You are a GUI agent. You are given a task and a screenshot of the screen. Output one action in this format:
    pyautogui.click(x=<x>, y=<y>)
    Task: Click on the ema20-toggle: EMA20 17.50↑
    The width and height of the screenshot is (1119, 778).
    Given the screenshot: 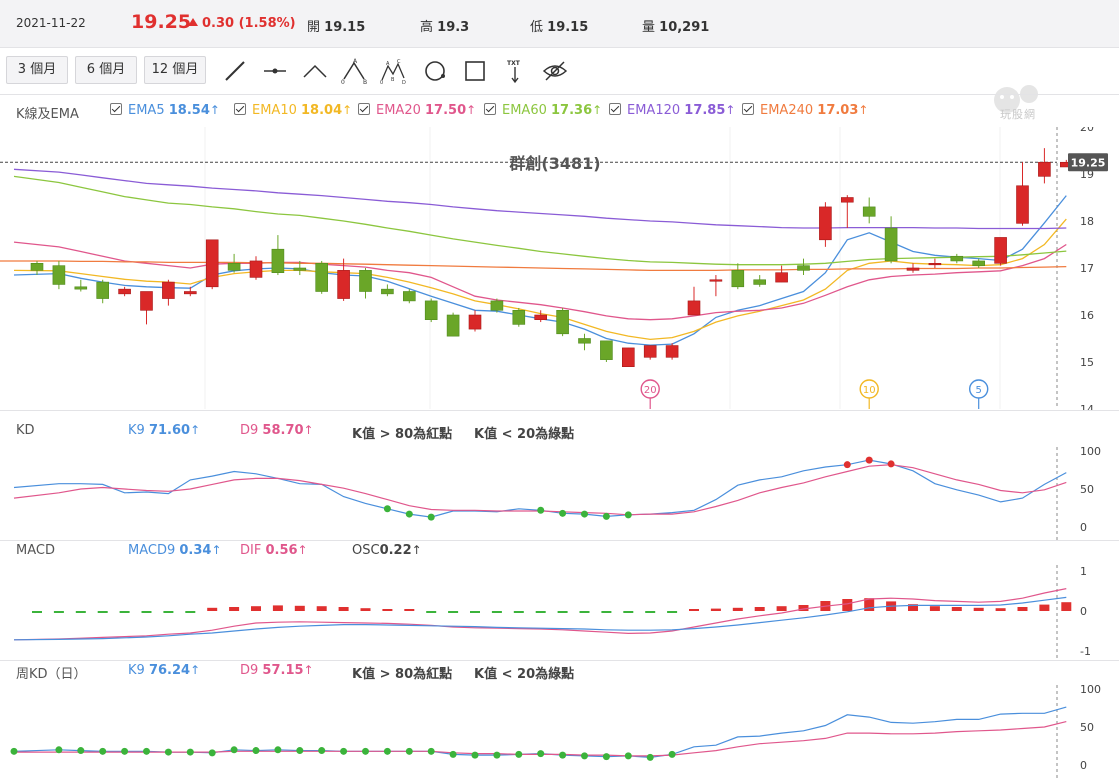 What is the action you would take?
    pyautogui.click(x=417, y=110)
    